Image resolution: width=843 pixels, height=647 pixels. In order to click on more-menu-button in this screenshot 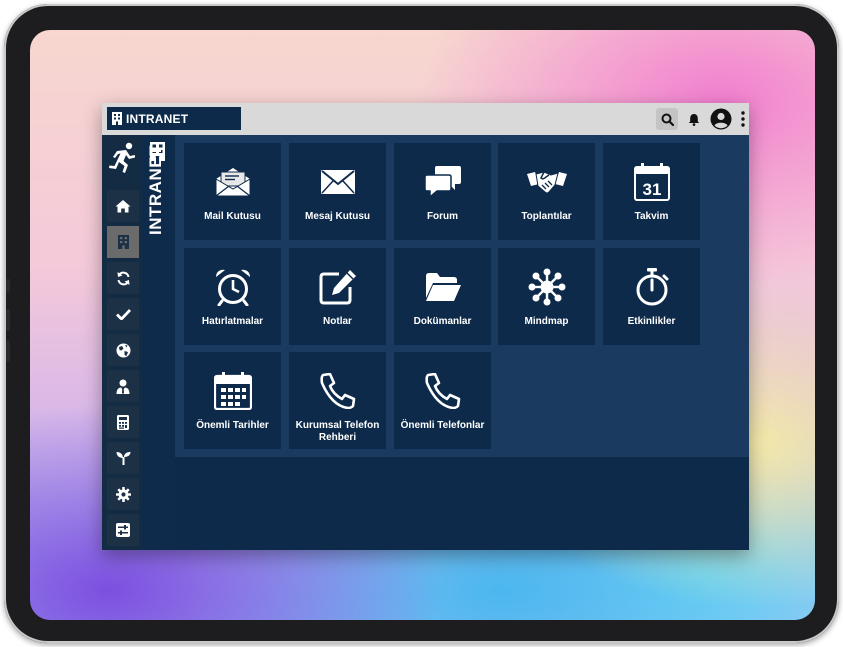, I will do `click(743, 119)`.